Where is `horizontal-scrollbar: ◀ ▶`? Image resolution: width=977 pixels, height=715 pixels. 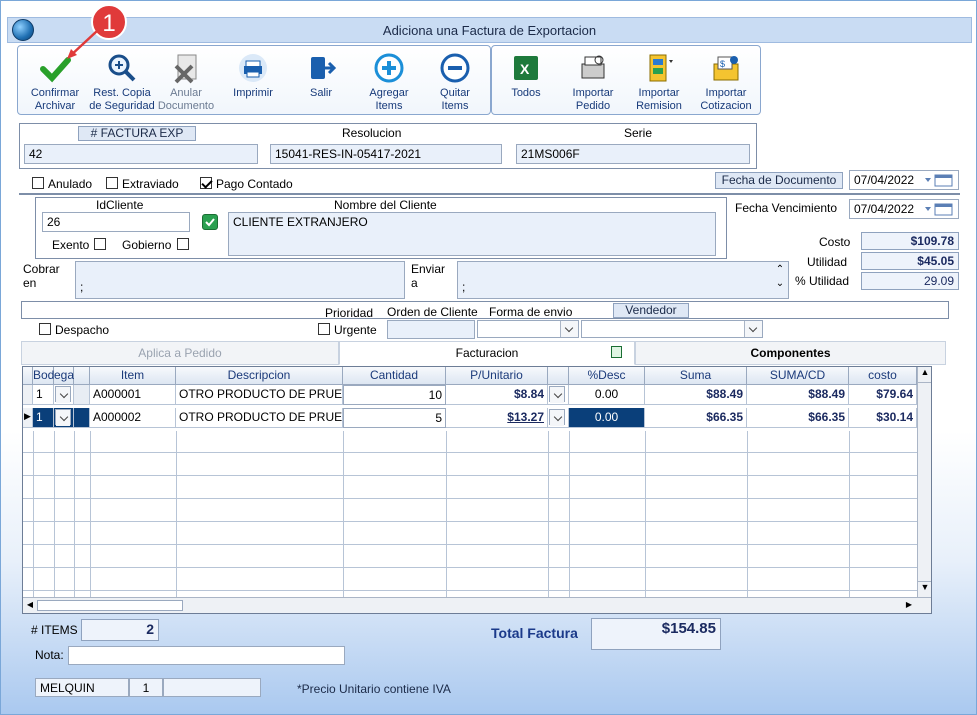
horizontal-scrollbar: ◀ ▶ is located at coordinates (477, 605).